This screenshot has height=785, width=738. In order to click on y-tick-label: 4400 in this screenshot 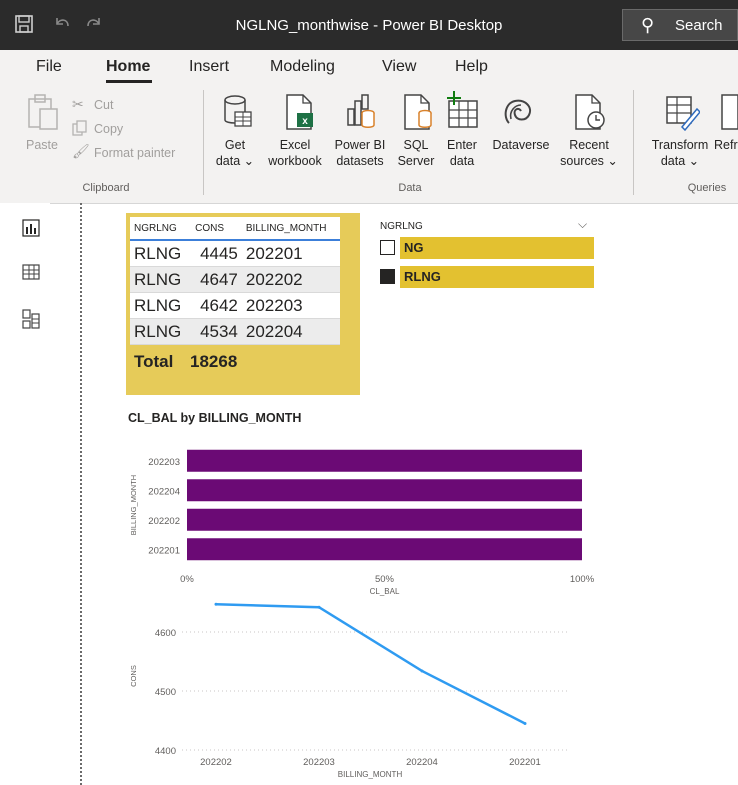, I will do `click(165, 751)`.